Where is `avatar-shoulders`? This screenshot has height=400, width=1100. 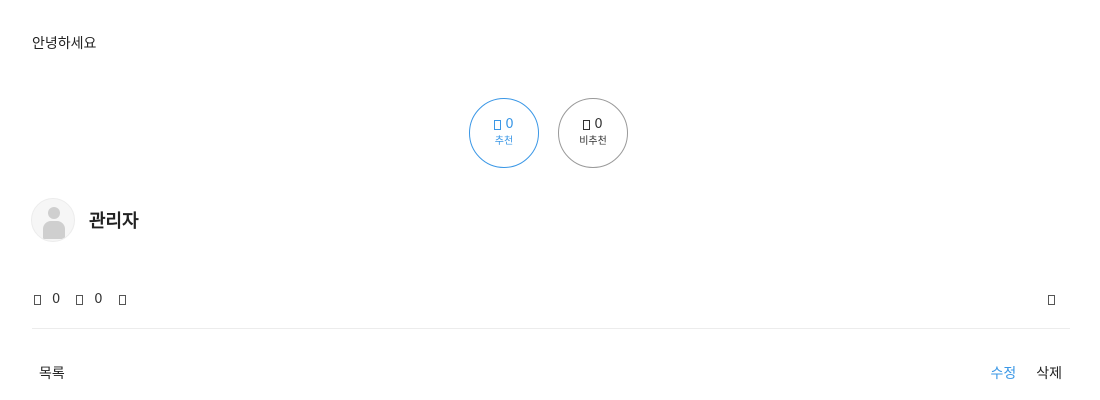 avatar-shoulders is located at coordinates (54, 230).